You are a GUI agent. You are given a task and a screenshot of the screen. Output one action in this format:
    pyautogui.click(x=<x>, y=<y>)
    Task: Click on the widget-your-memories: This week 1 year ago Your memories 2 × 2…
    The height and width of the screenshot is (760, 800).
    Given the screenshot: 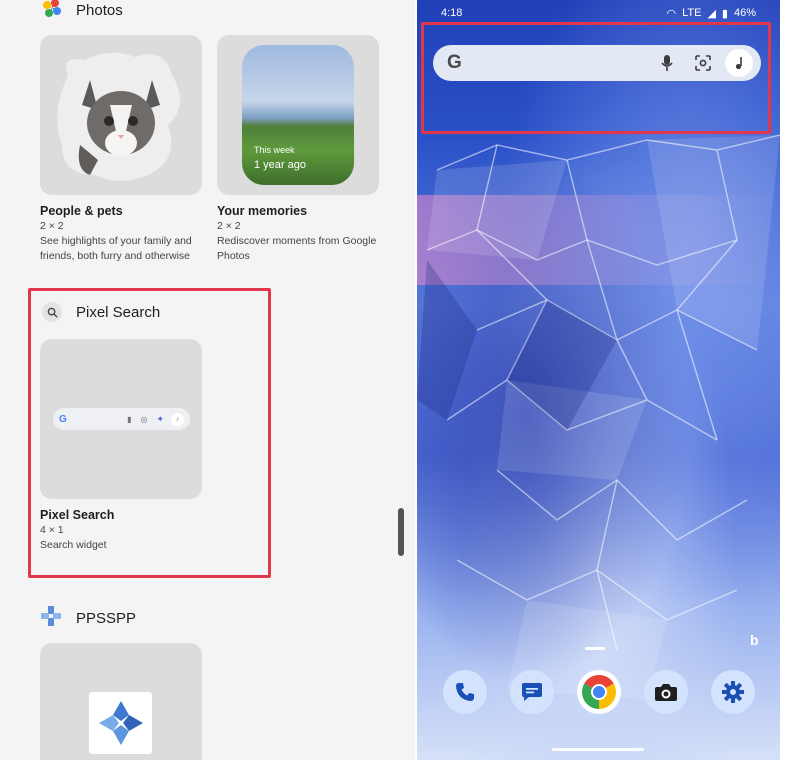 What is the action you would take?
    pyautogui.click(x=298, y=149)
    